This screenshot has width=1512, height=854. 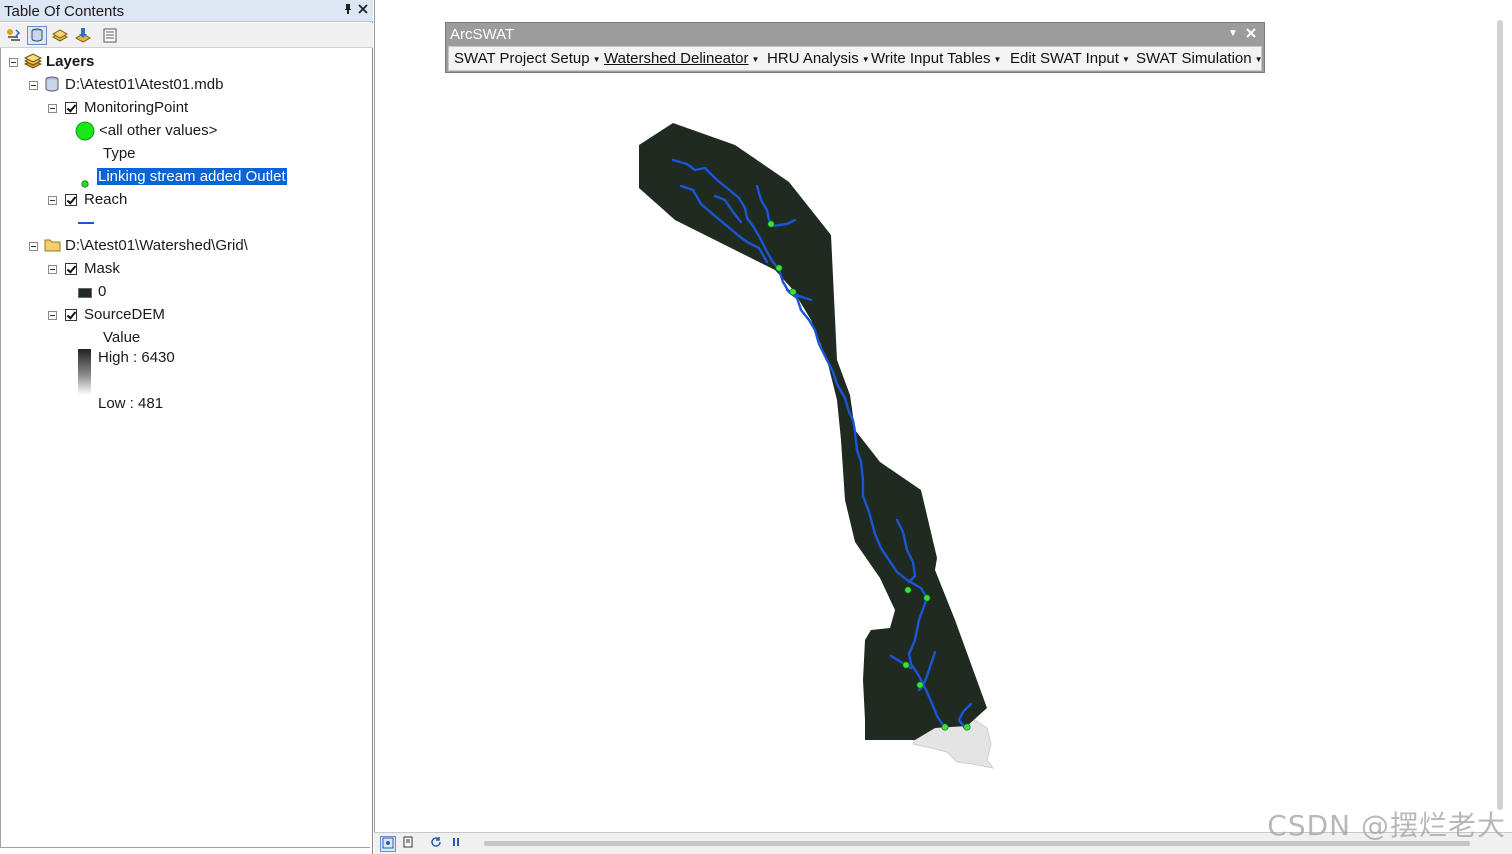 What do you see at coordinates (52, 86) in the screenshot?
I see `database-icon` at bounding box center [52, 86].